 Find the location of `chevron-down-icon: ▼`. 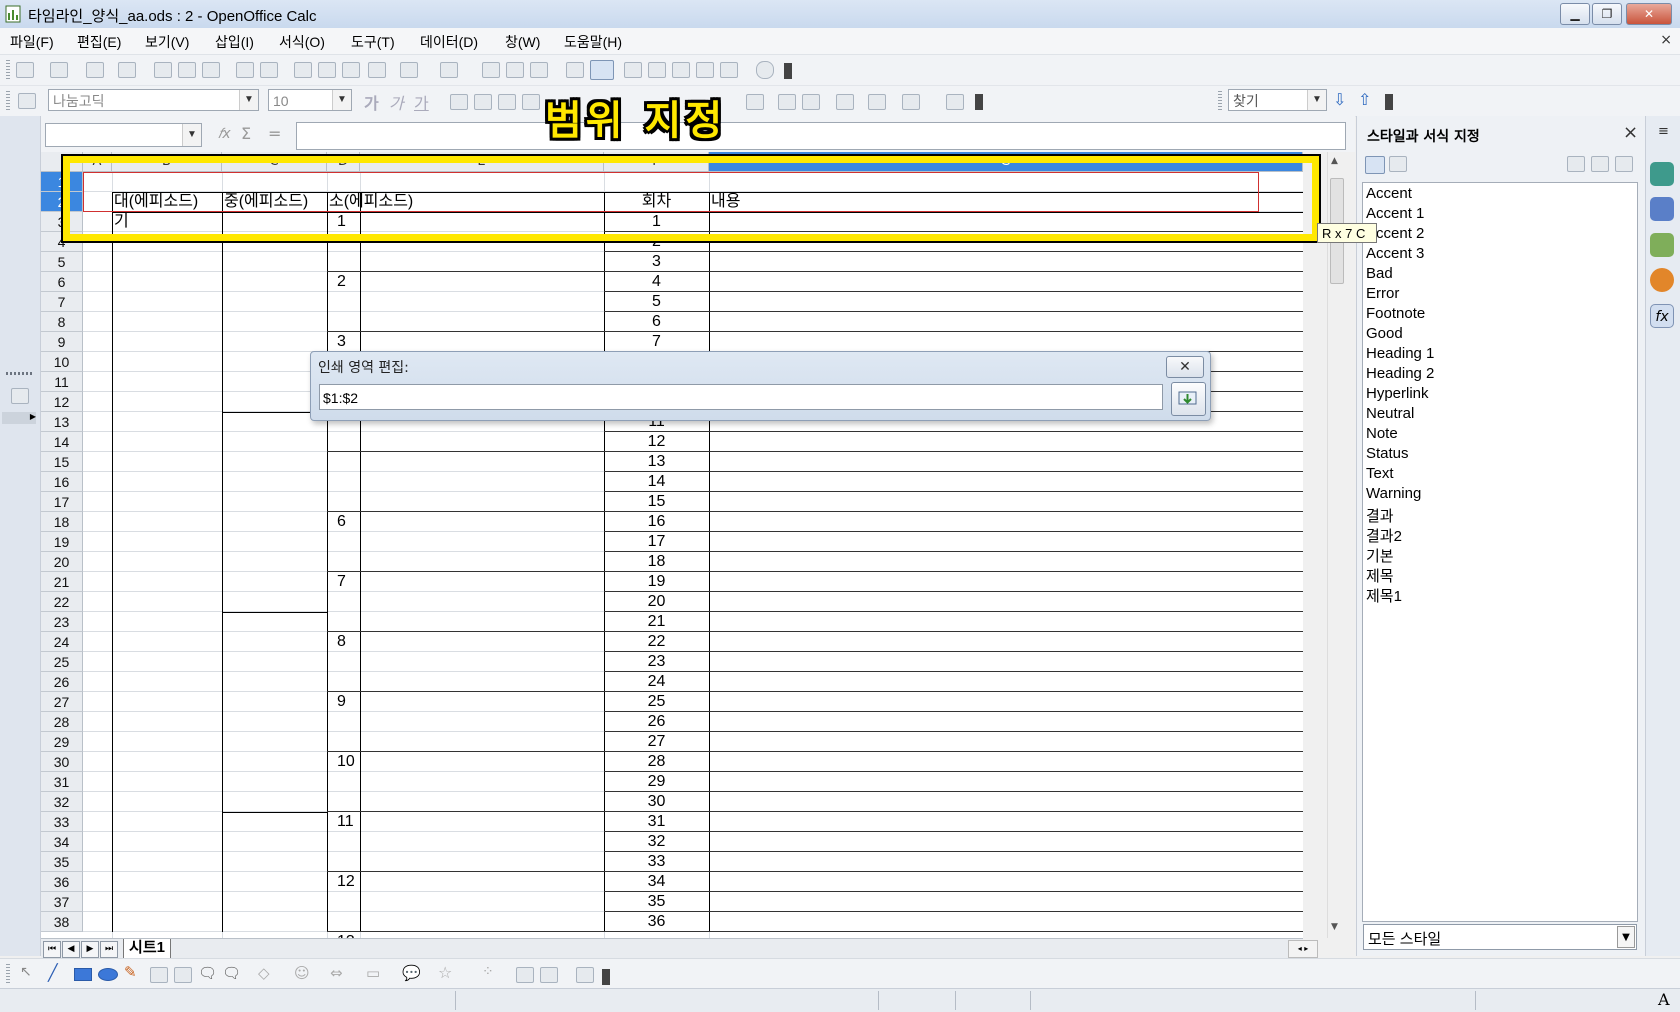

chevron-down-icon: ▼ is located at coordinates (341, 100).